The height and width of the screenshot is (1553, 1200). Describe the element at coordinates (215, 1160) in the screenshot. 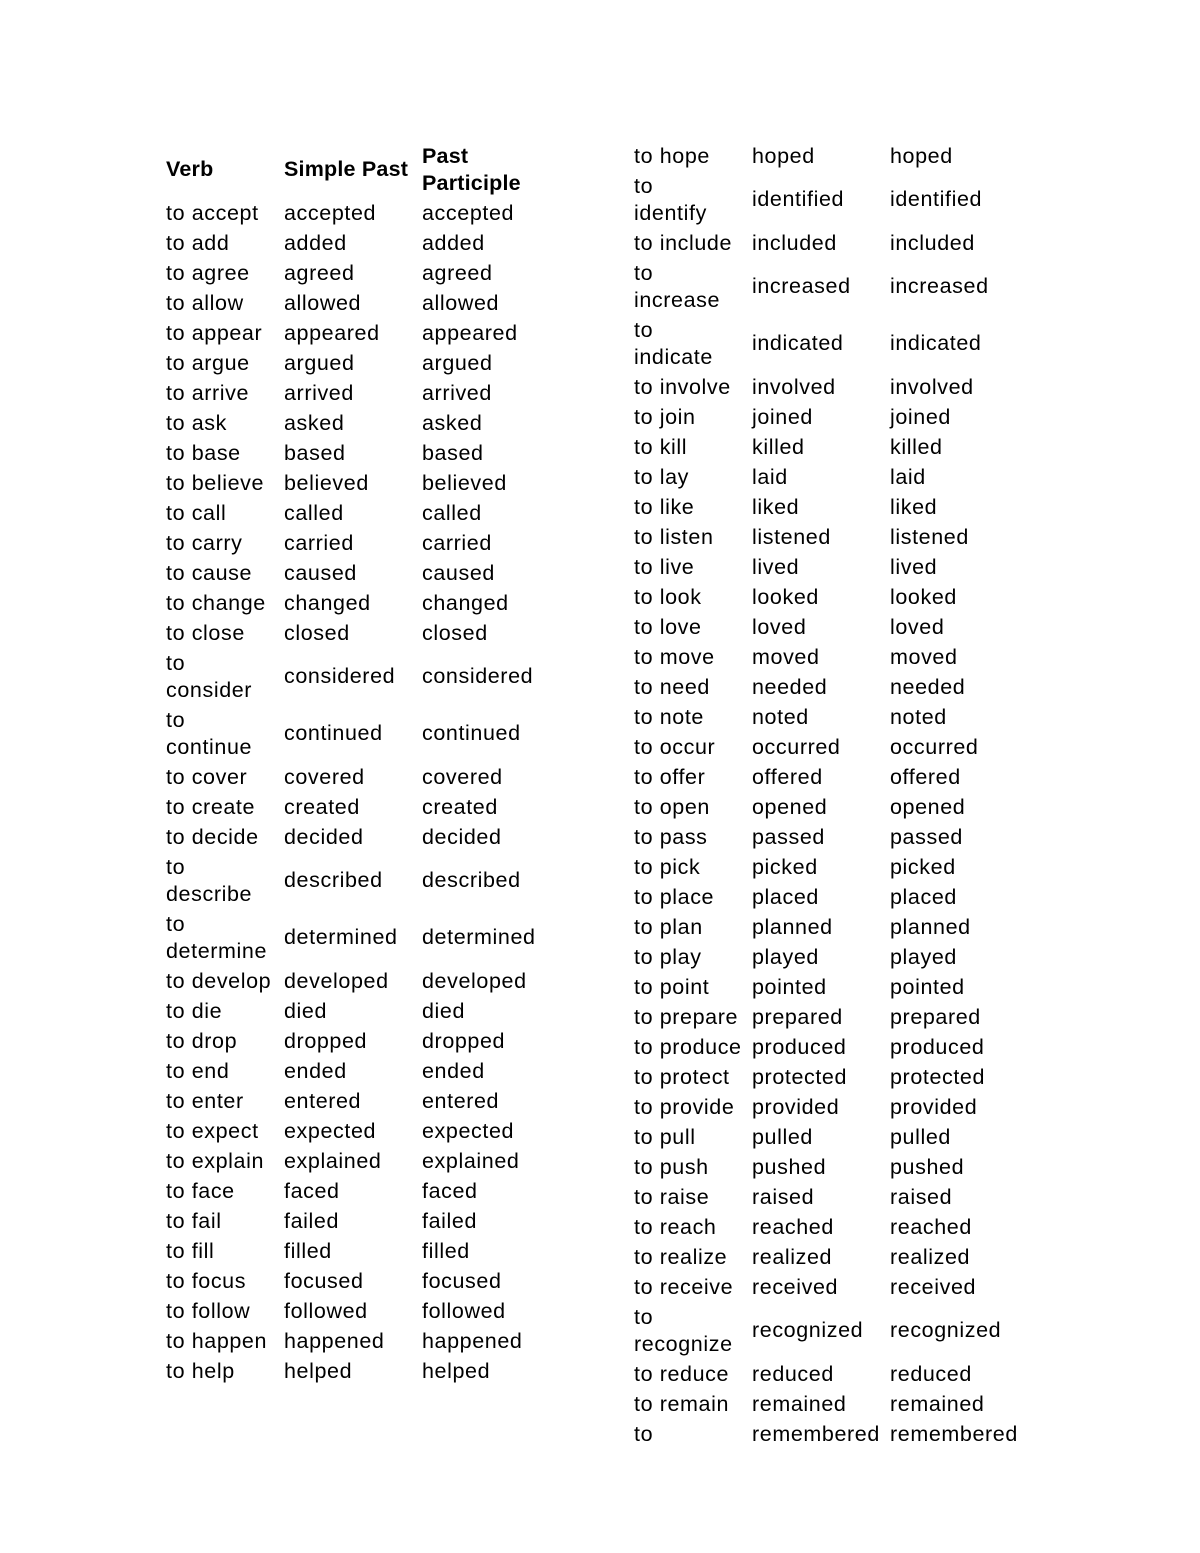

I see `verb-cell: to explain` at that location.